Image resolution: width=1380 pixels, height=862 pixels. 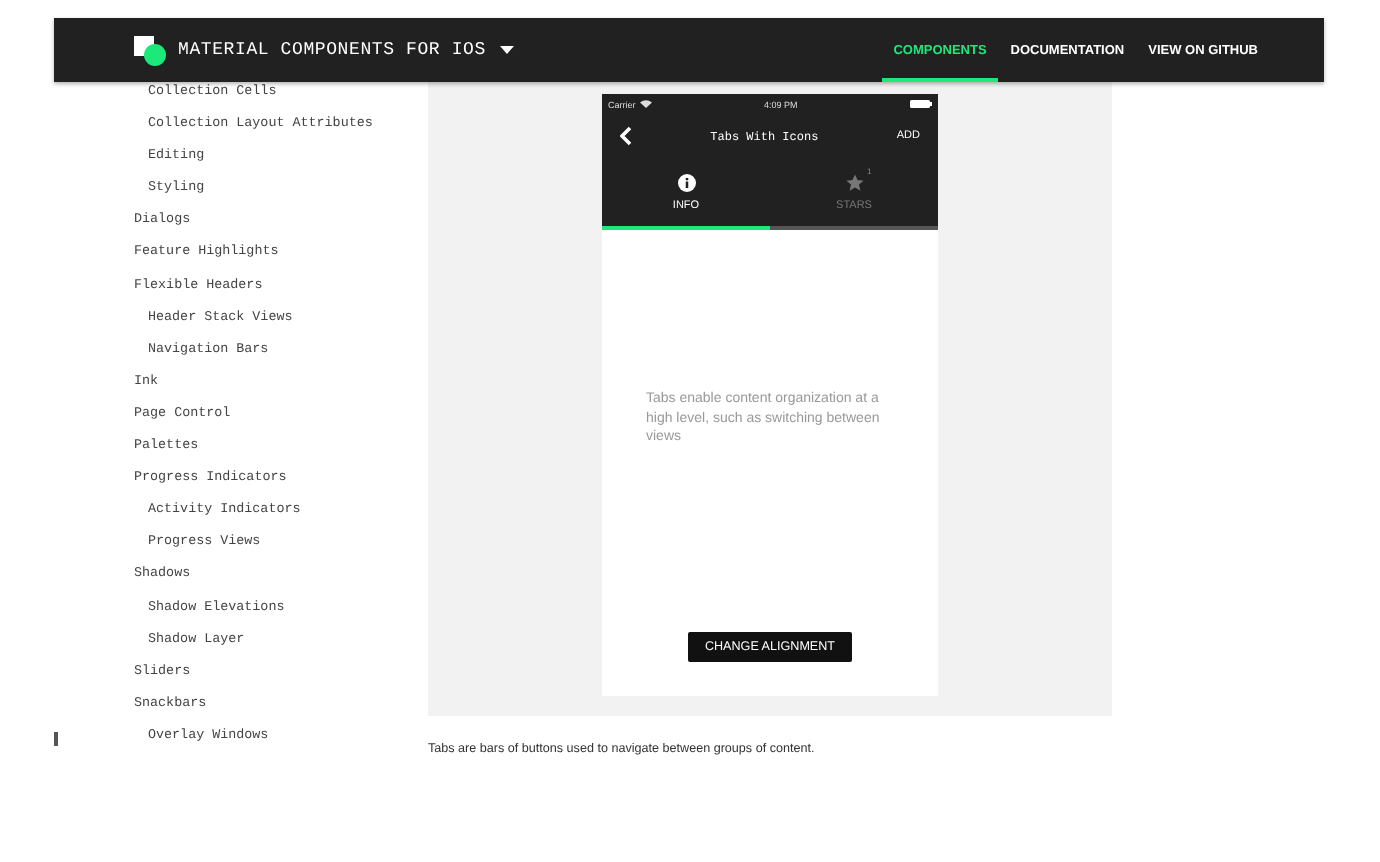 I want to click on text-cursor, so click(x=55, y=739).